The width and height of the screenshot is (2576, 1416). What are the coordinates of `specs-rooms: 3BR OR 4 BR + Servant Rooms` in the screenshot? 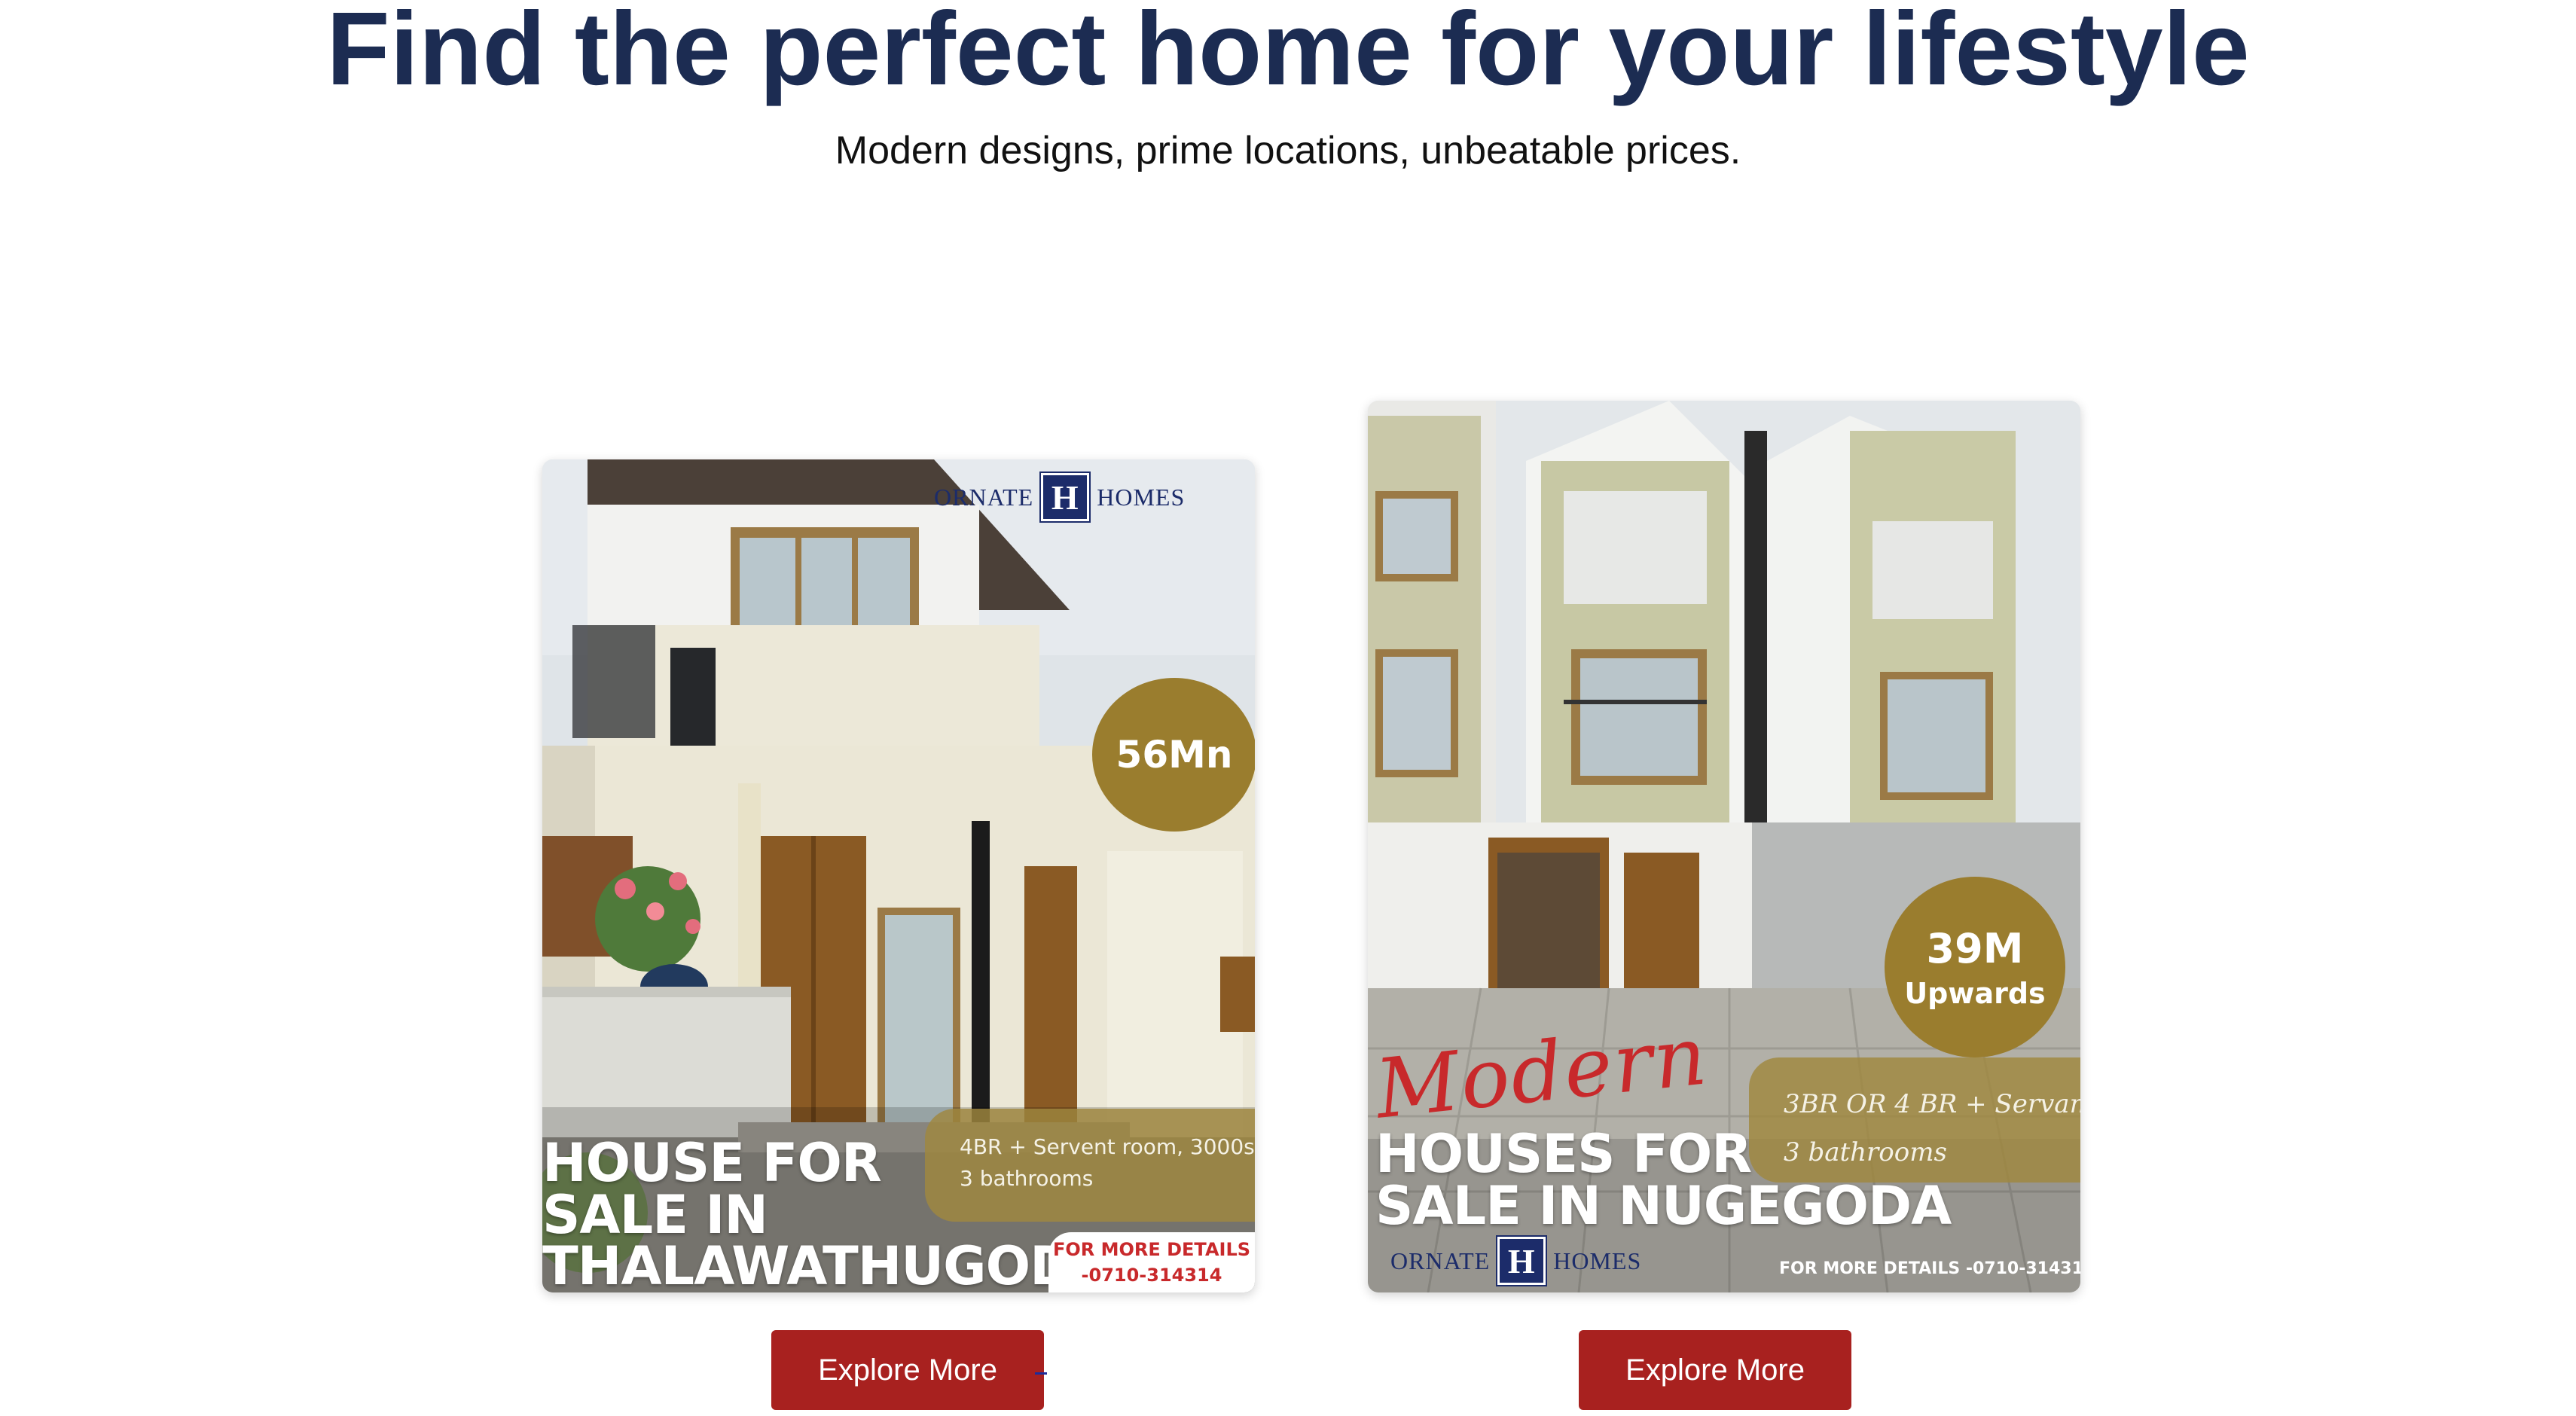 It's located at (1932, 1104).